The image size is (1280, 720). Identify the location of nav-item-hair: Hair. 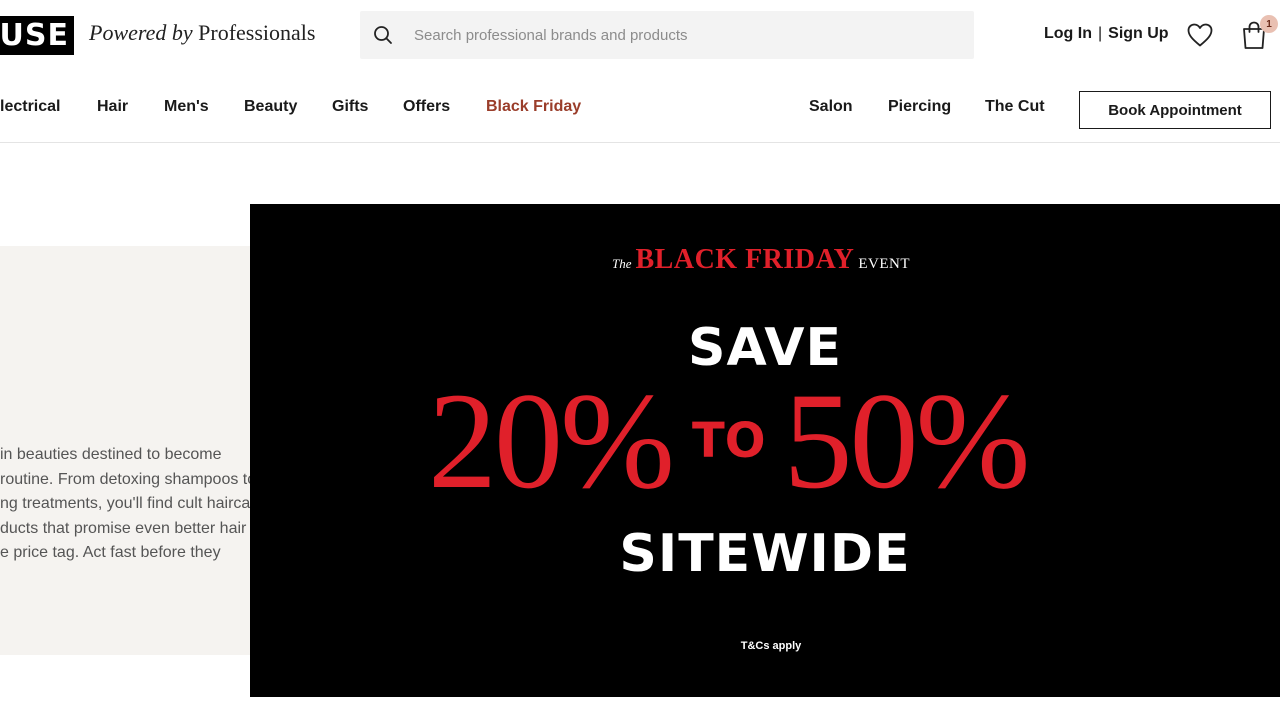
(112, 107).